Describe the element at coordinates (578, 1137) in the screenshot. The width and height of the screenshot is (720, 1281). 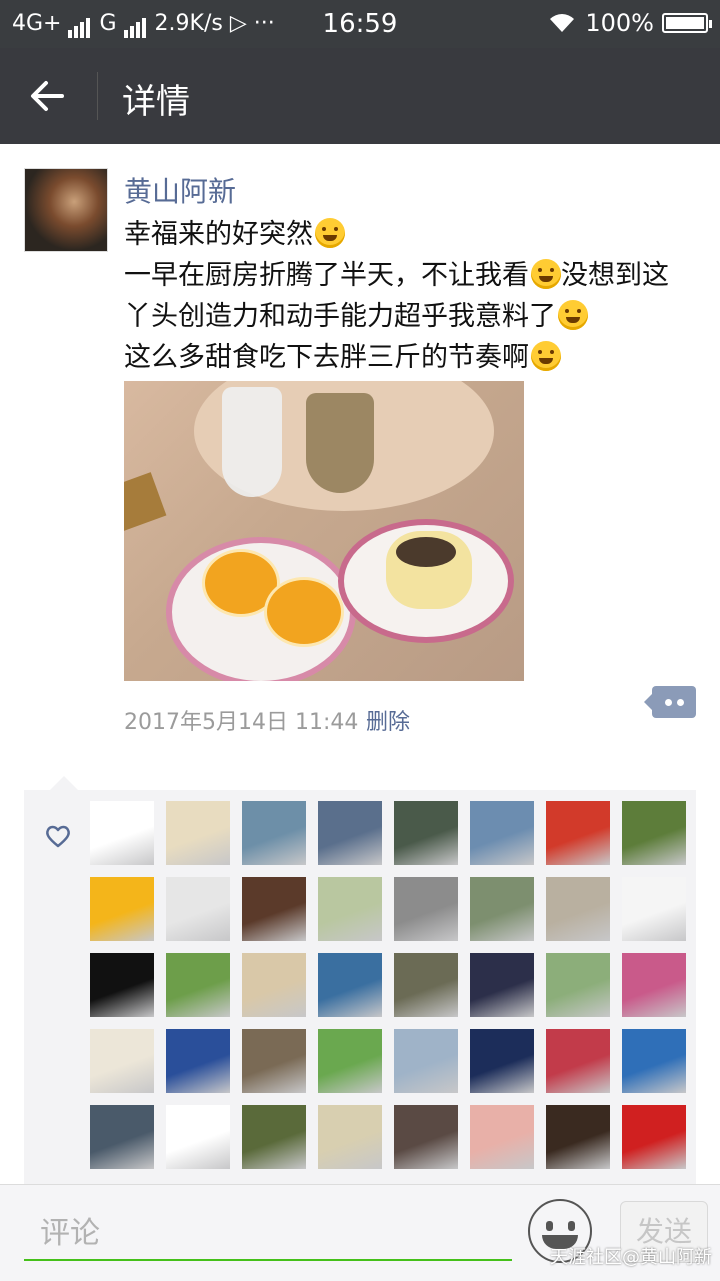
I see `avatar-family` at that location.